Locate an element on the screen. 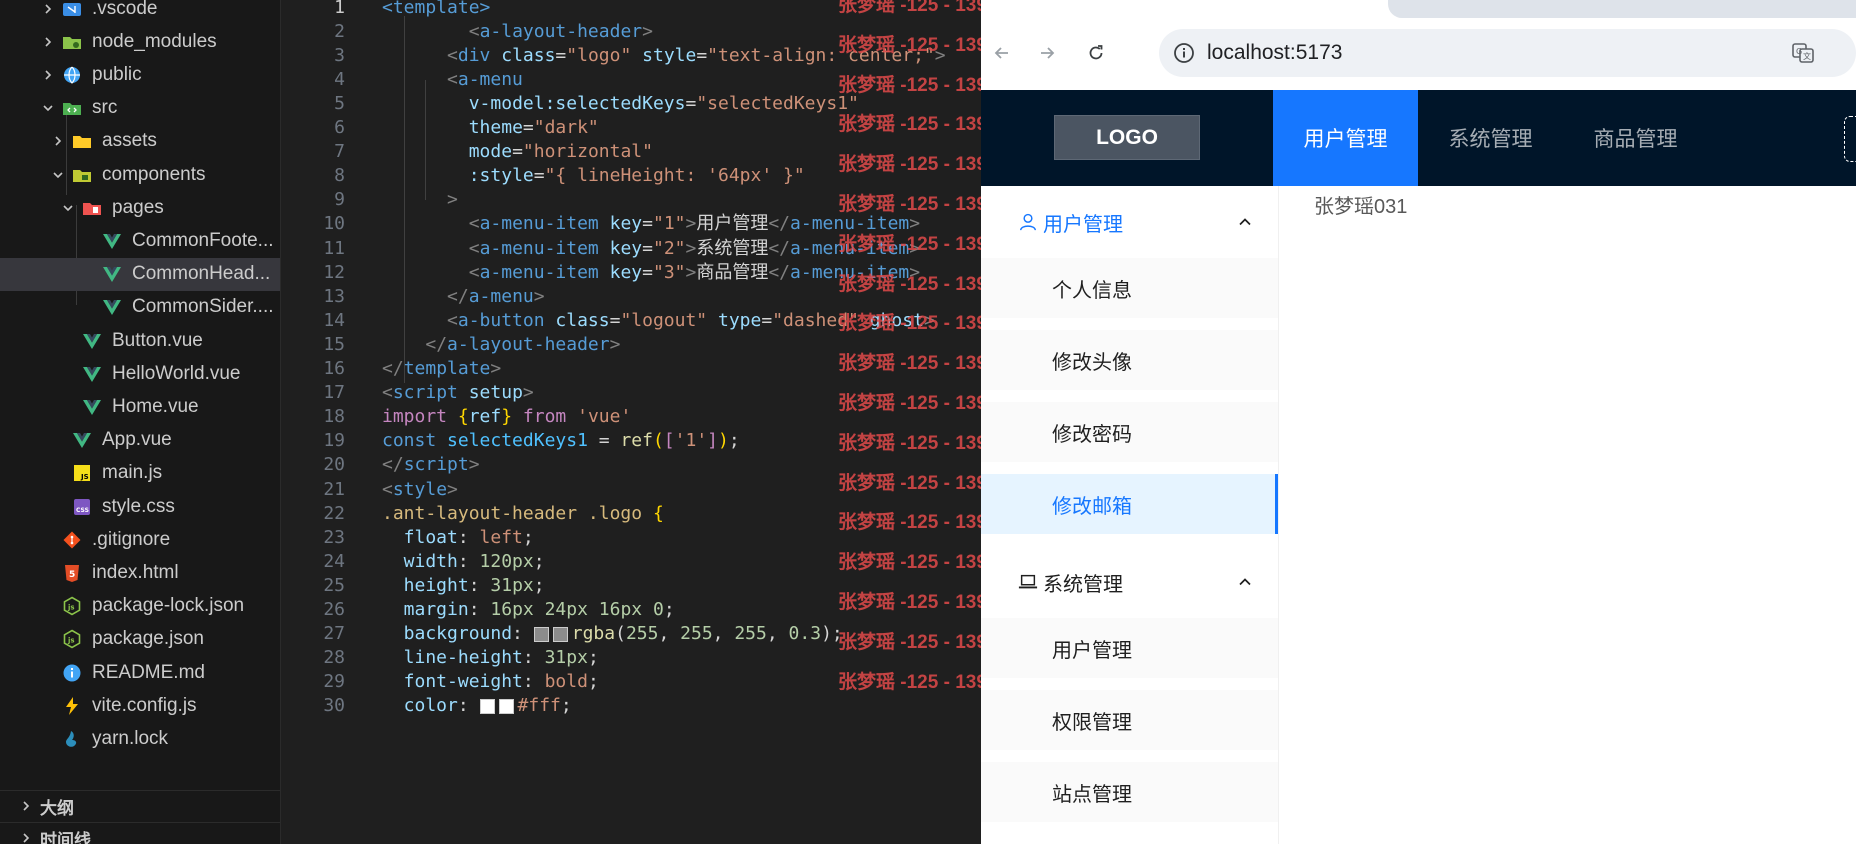  code-line: 30 color: #fff; is located at coordinates (631, 706).